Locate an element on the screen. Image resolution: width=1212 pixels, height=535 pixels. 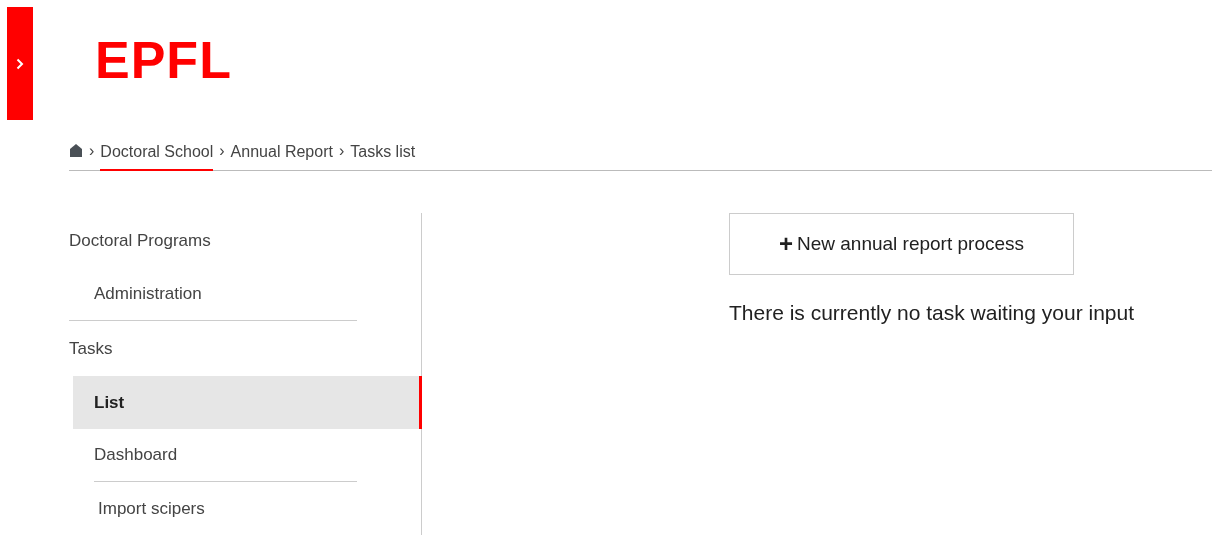
drawer-toggle-button is located at coordinates (20, 63).